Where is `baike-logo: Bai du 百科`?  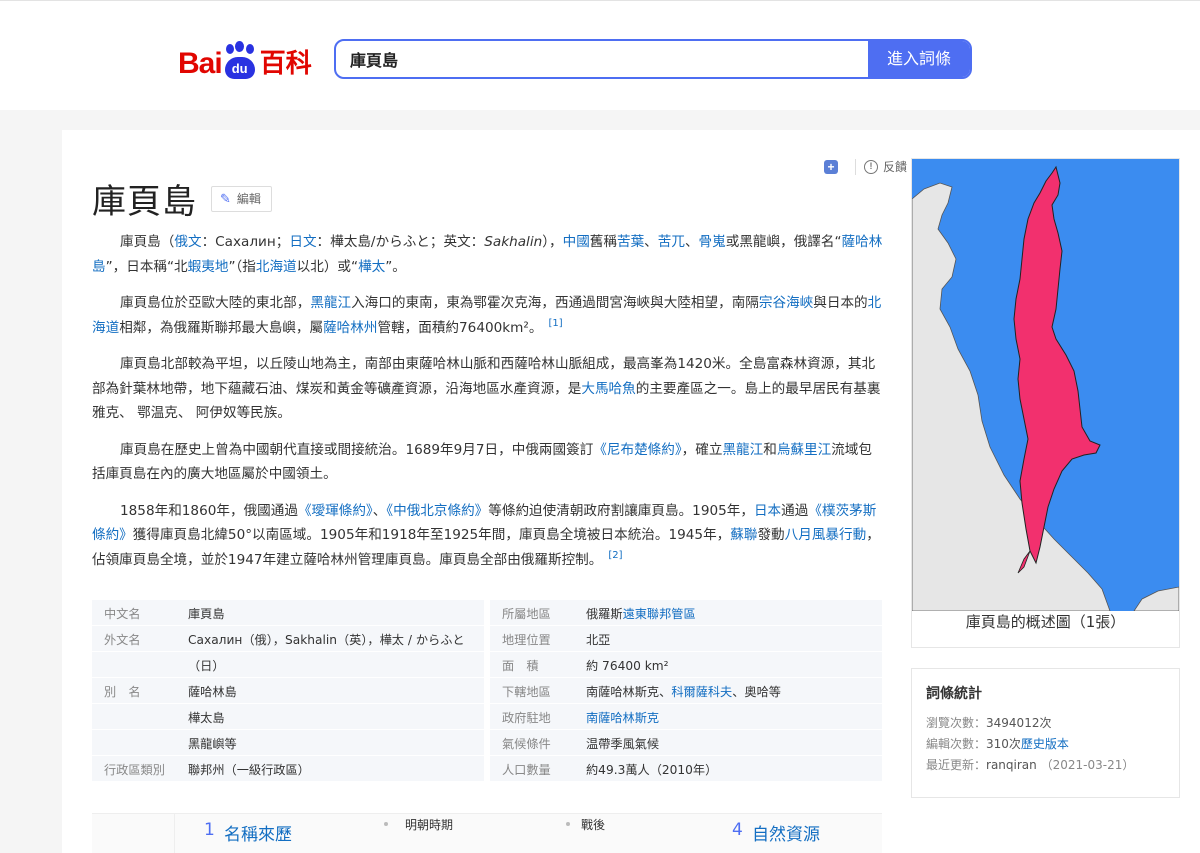 baike-logo: Bai du 百科 is located at coordinates (245, 59).